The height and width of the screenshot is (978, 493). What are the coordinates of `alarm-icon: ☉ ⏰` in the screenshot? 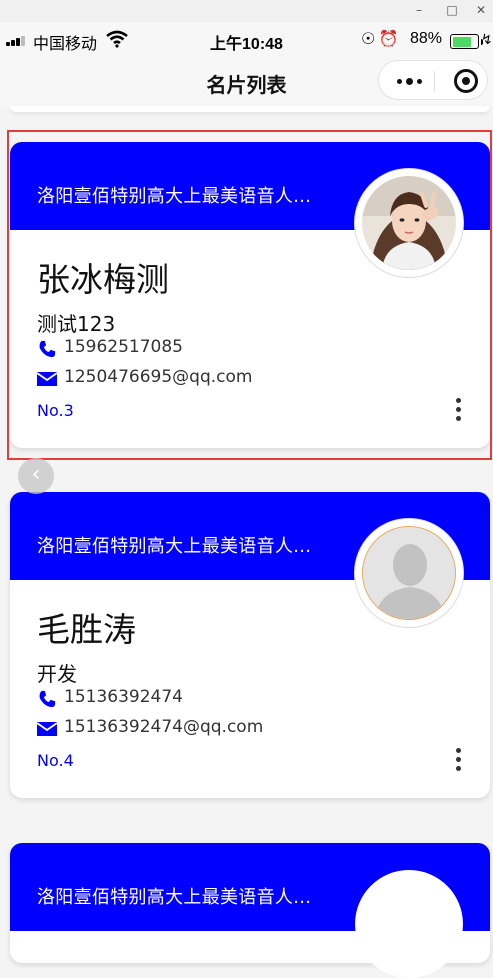 It's located at (380, 39).